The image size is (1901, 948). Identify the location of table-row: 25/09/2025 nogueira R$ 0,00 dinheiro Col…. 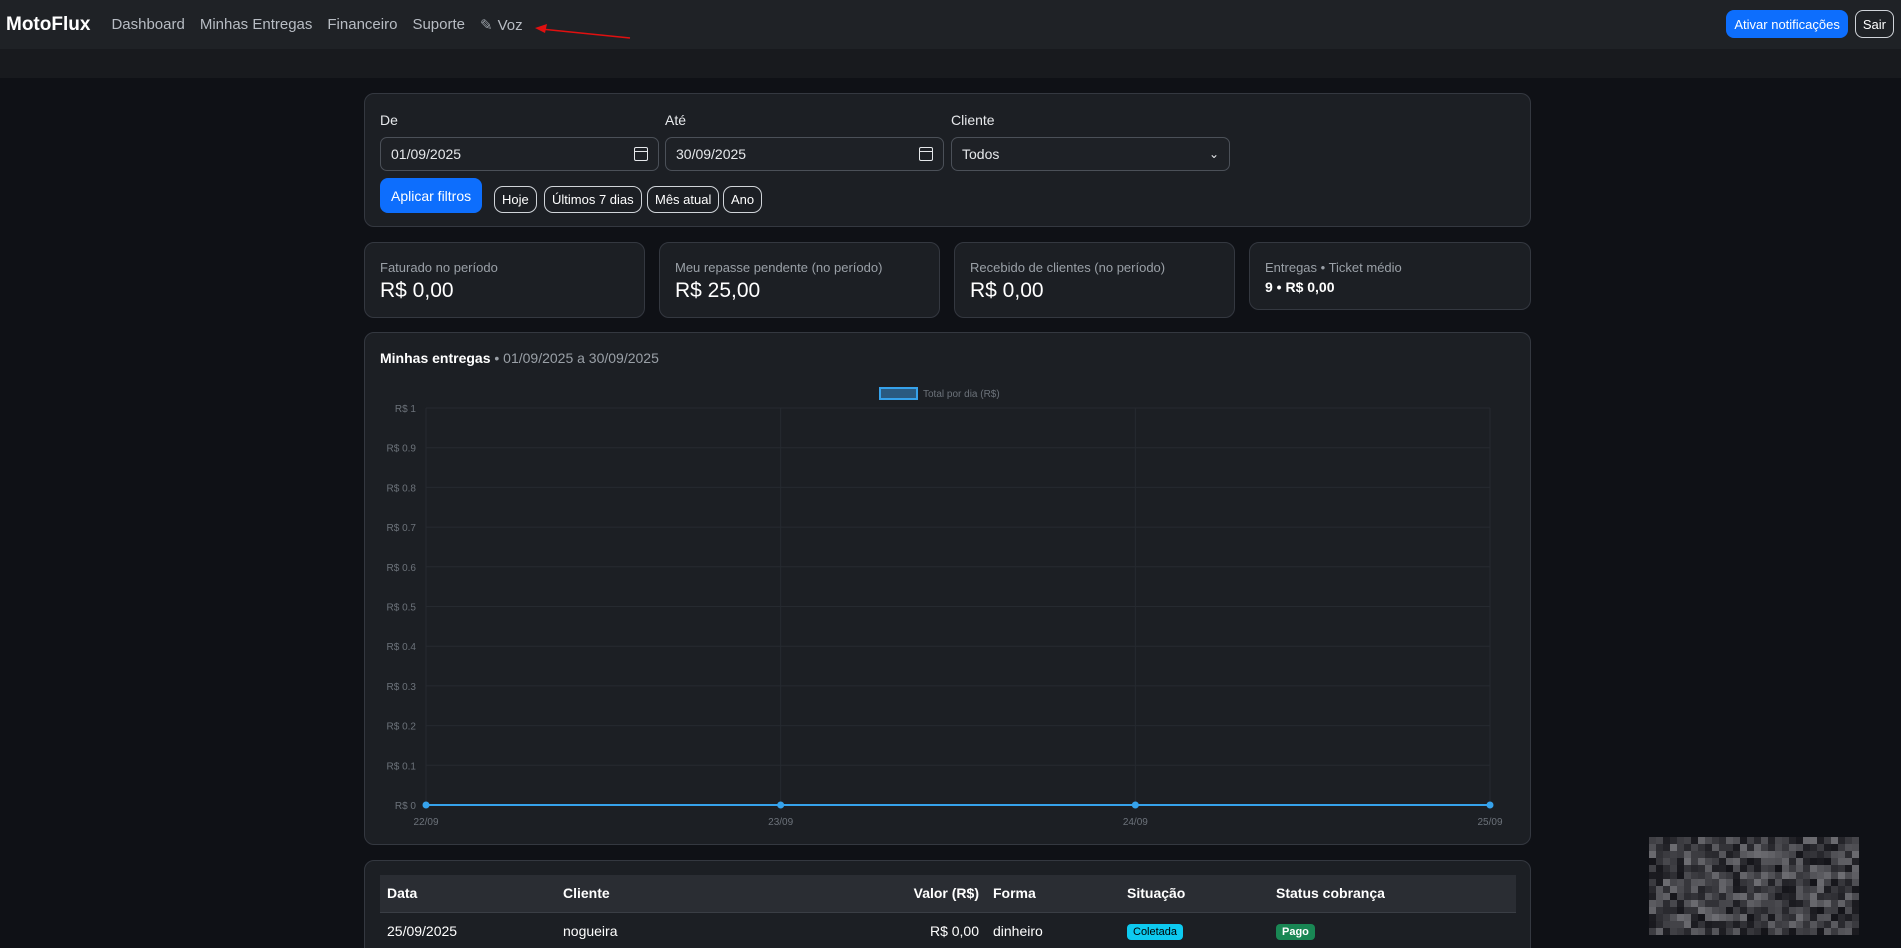
(948, 929).